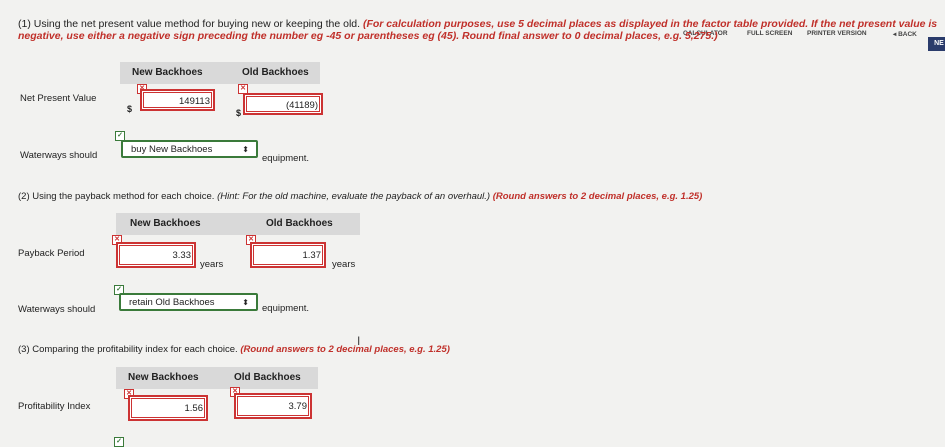 This screenshot has width=945, height=447. I want to click on q1-col-new: New Backhoes, so click(167, 72).